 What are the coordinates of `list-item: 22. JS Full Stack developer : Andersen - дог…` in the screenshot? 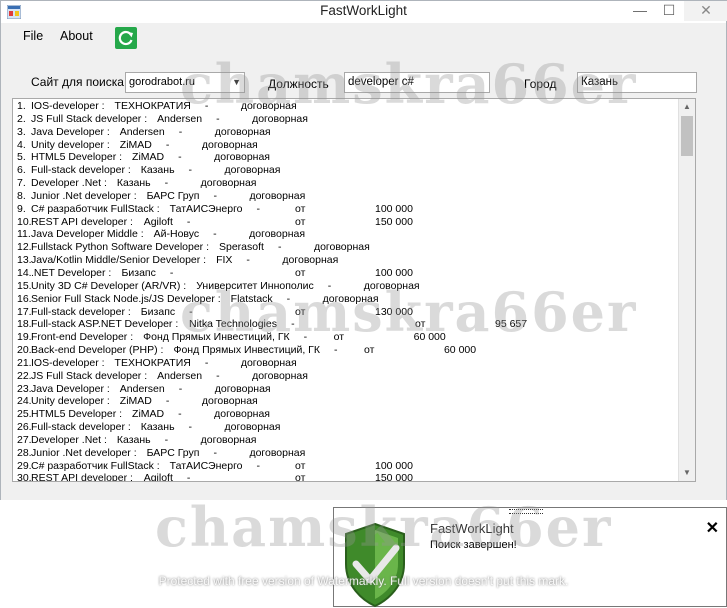 It's located at (349, 376).